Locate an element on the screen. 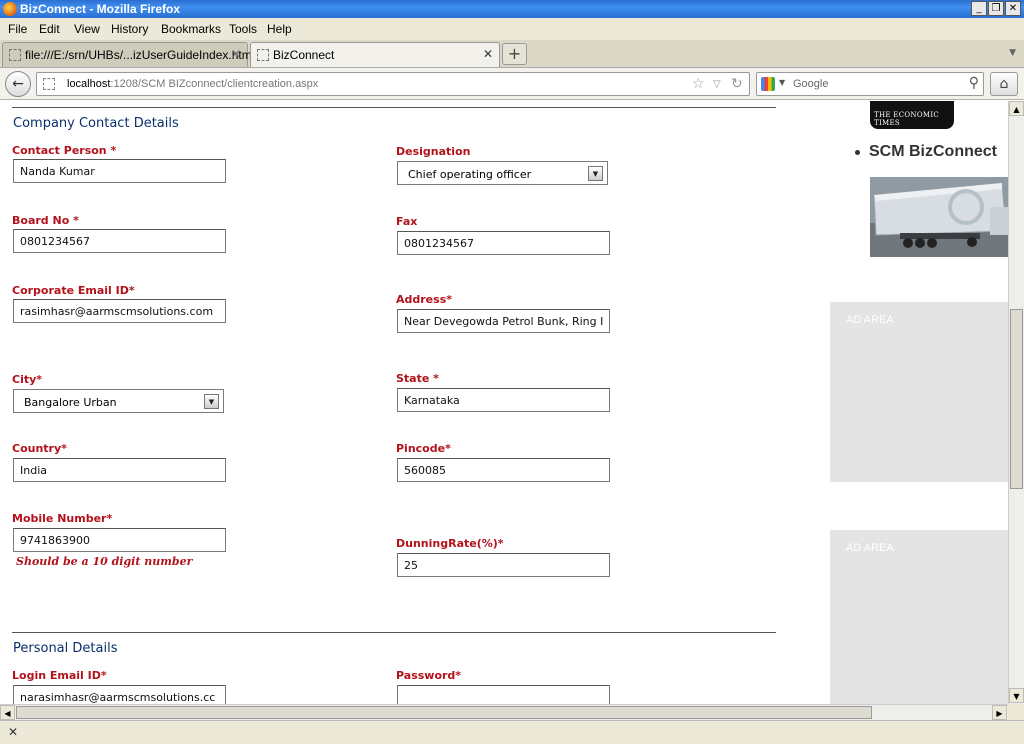 The height and width of the screenshot is (744, 1024). new-tab-button: + is located at coordinates (514, 54).